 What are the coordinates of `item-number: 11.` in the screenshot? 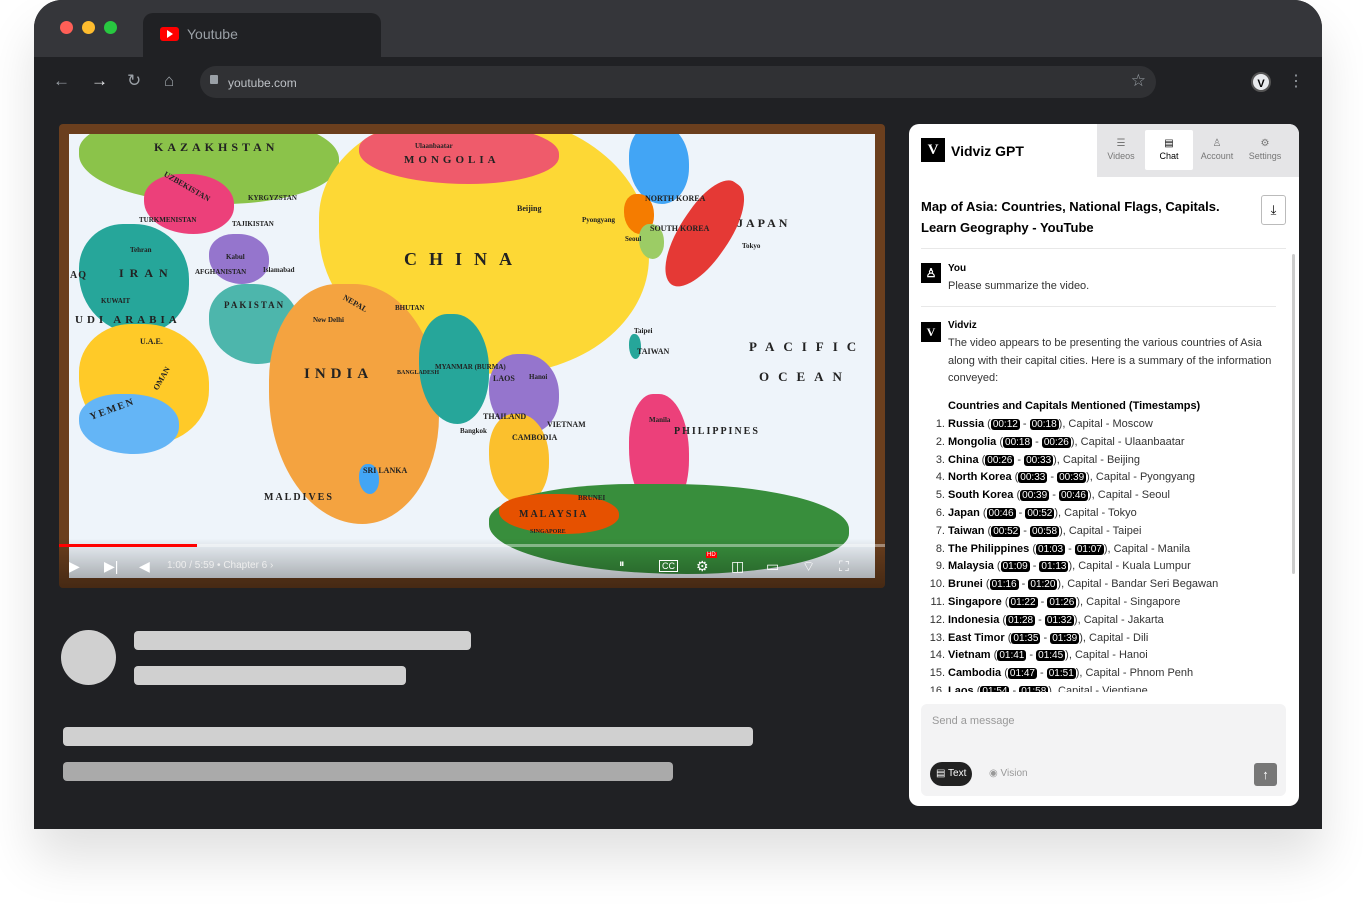 It's located at (937, 601).